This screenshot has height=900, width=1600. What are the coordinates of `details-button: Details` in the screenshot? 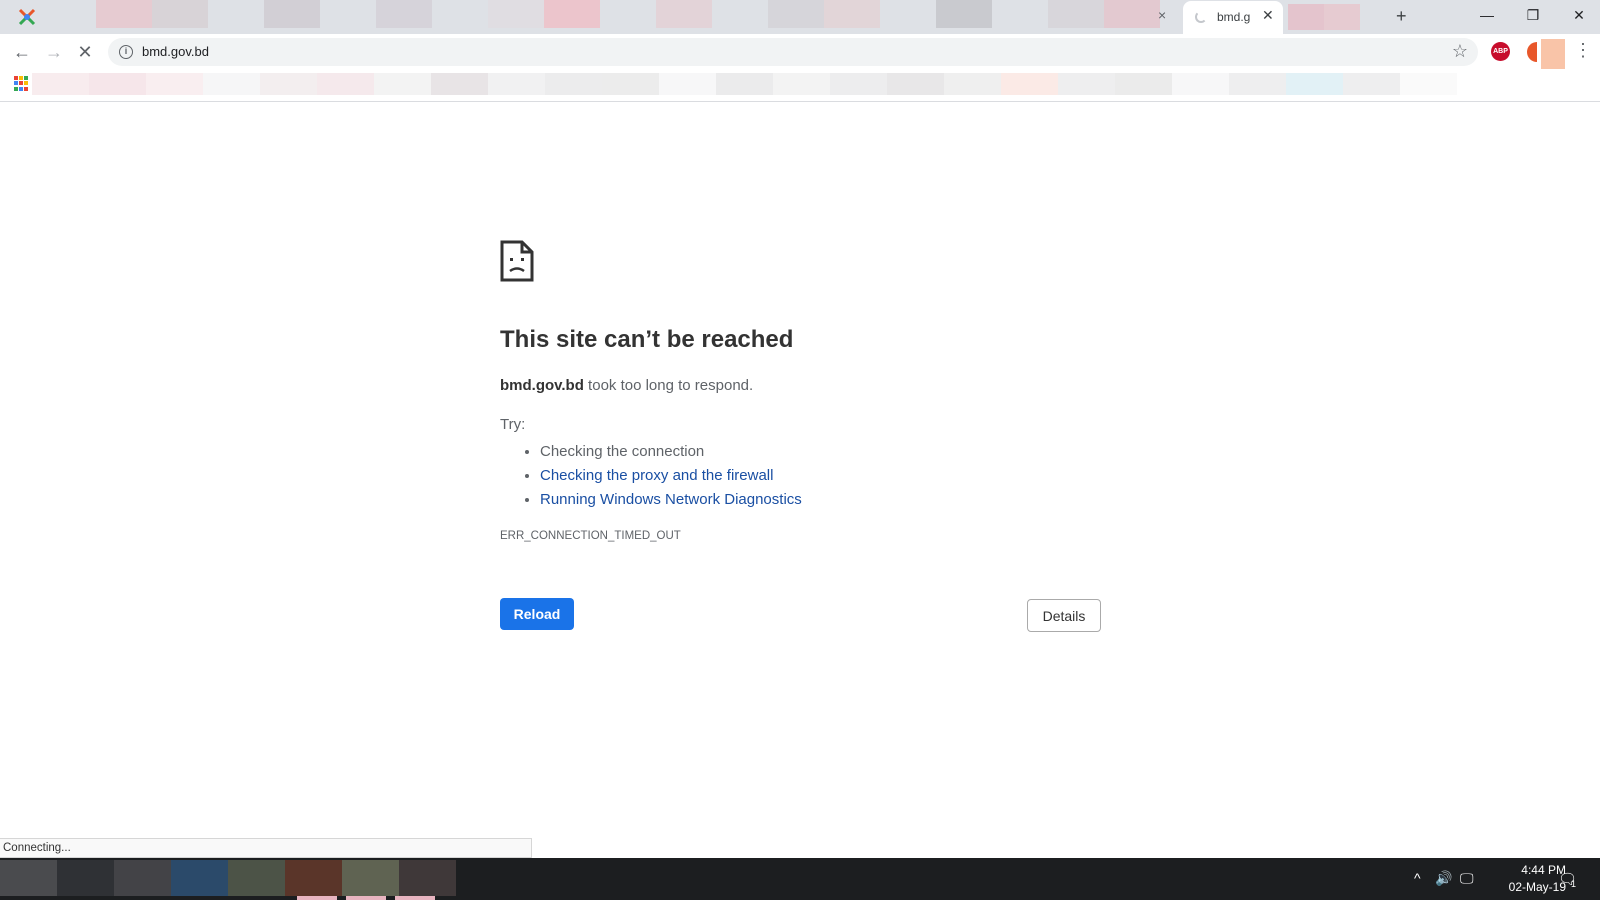 It's located at (1064, 615).